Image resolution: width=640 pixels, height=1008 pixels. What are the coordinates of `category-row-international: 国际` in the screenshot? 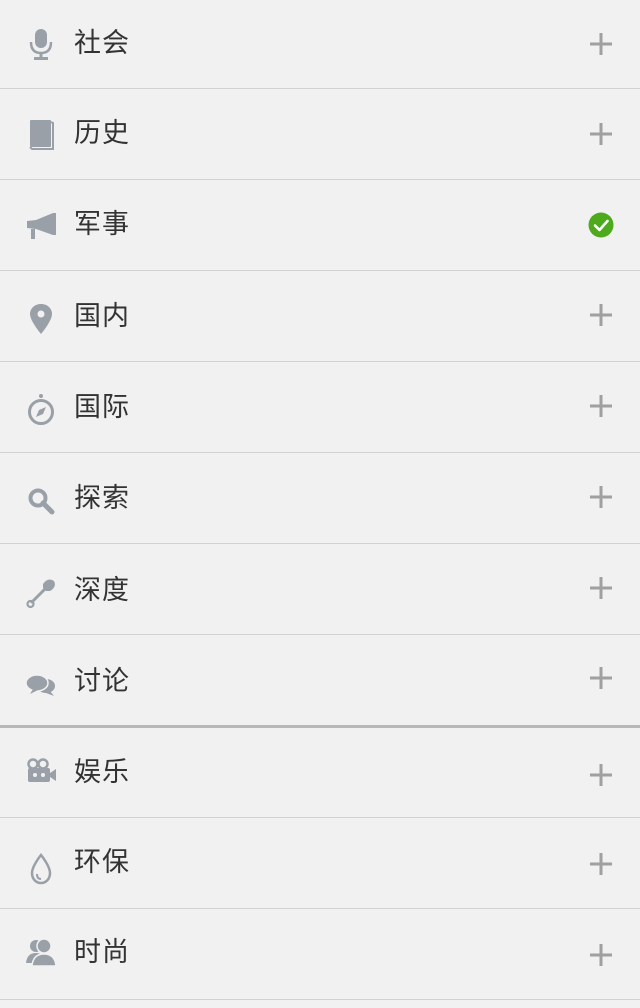 It's located at (320, 407).